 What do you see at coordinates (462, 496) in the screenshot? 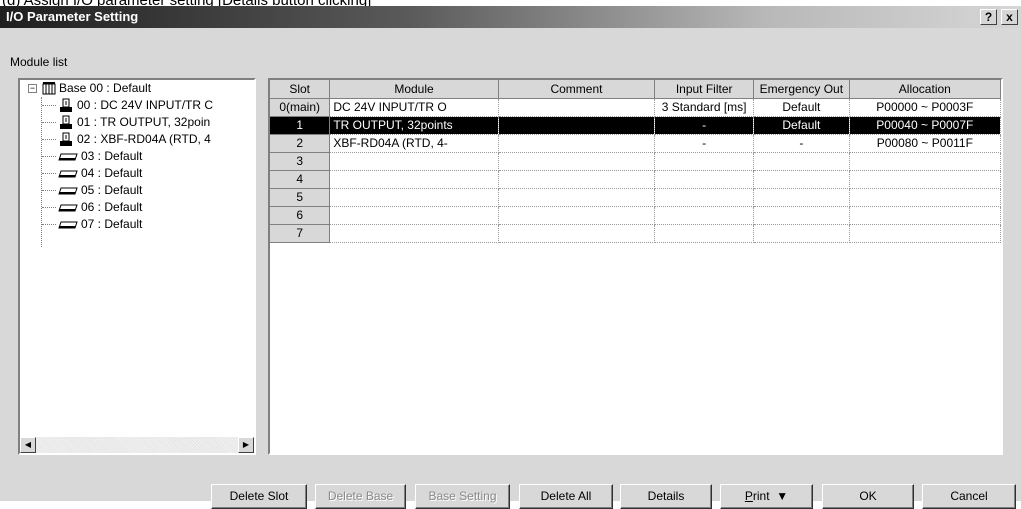
I see `base-setting-button: Base Setting` at bounding box center [462, 496].